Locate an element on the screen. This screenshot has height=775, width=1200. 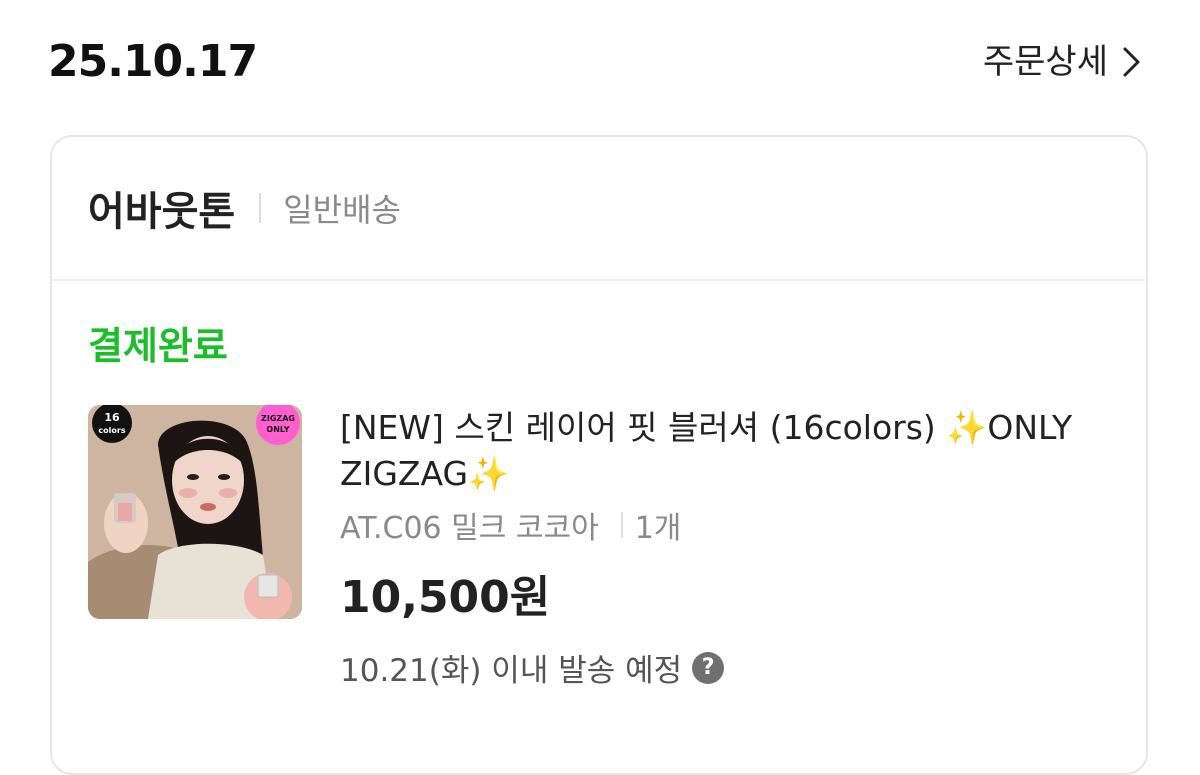
order-date: 25.10.17 is located at coordinates (153, 61).